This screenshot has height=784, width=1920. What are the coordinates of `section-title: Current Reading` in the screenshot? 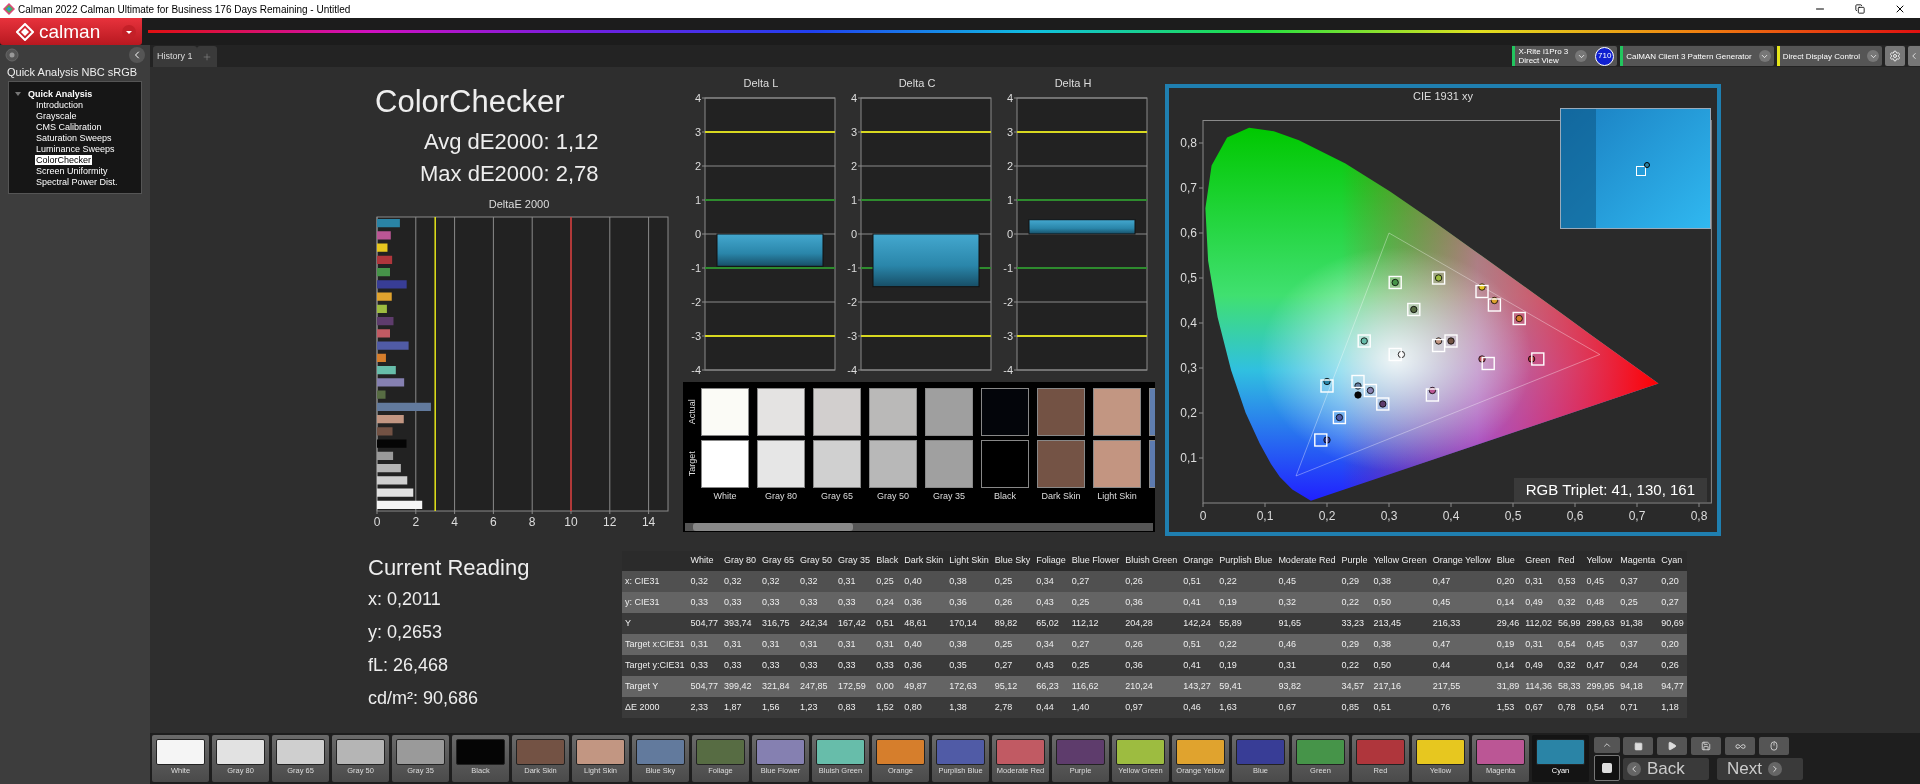 It's located at (449, 568).